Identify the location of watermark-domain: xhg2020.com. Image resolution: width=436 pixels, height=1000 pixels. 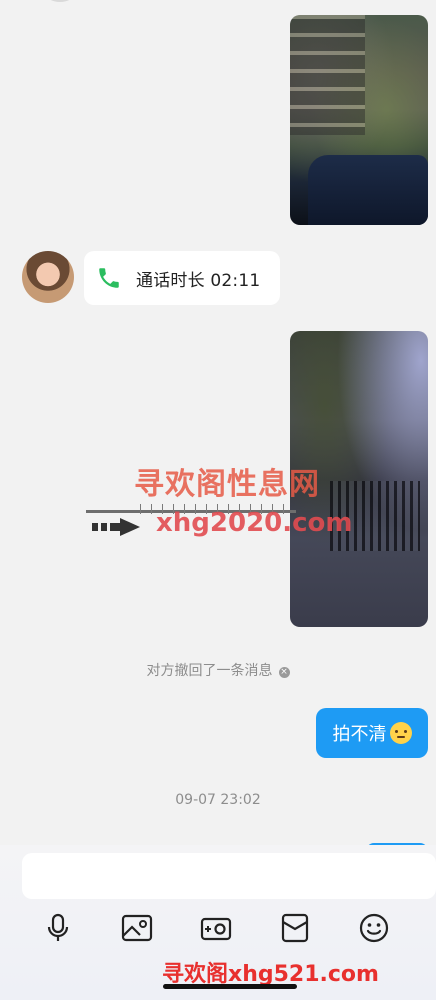
(254, 523).